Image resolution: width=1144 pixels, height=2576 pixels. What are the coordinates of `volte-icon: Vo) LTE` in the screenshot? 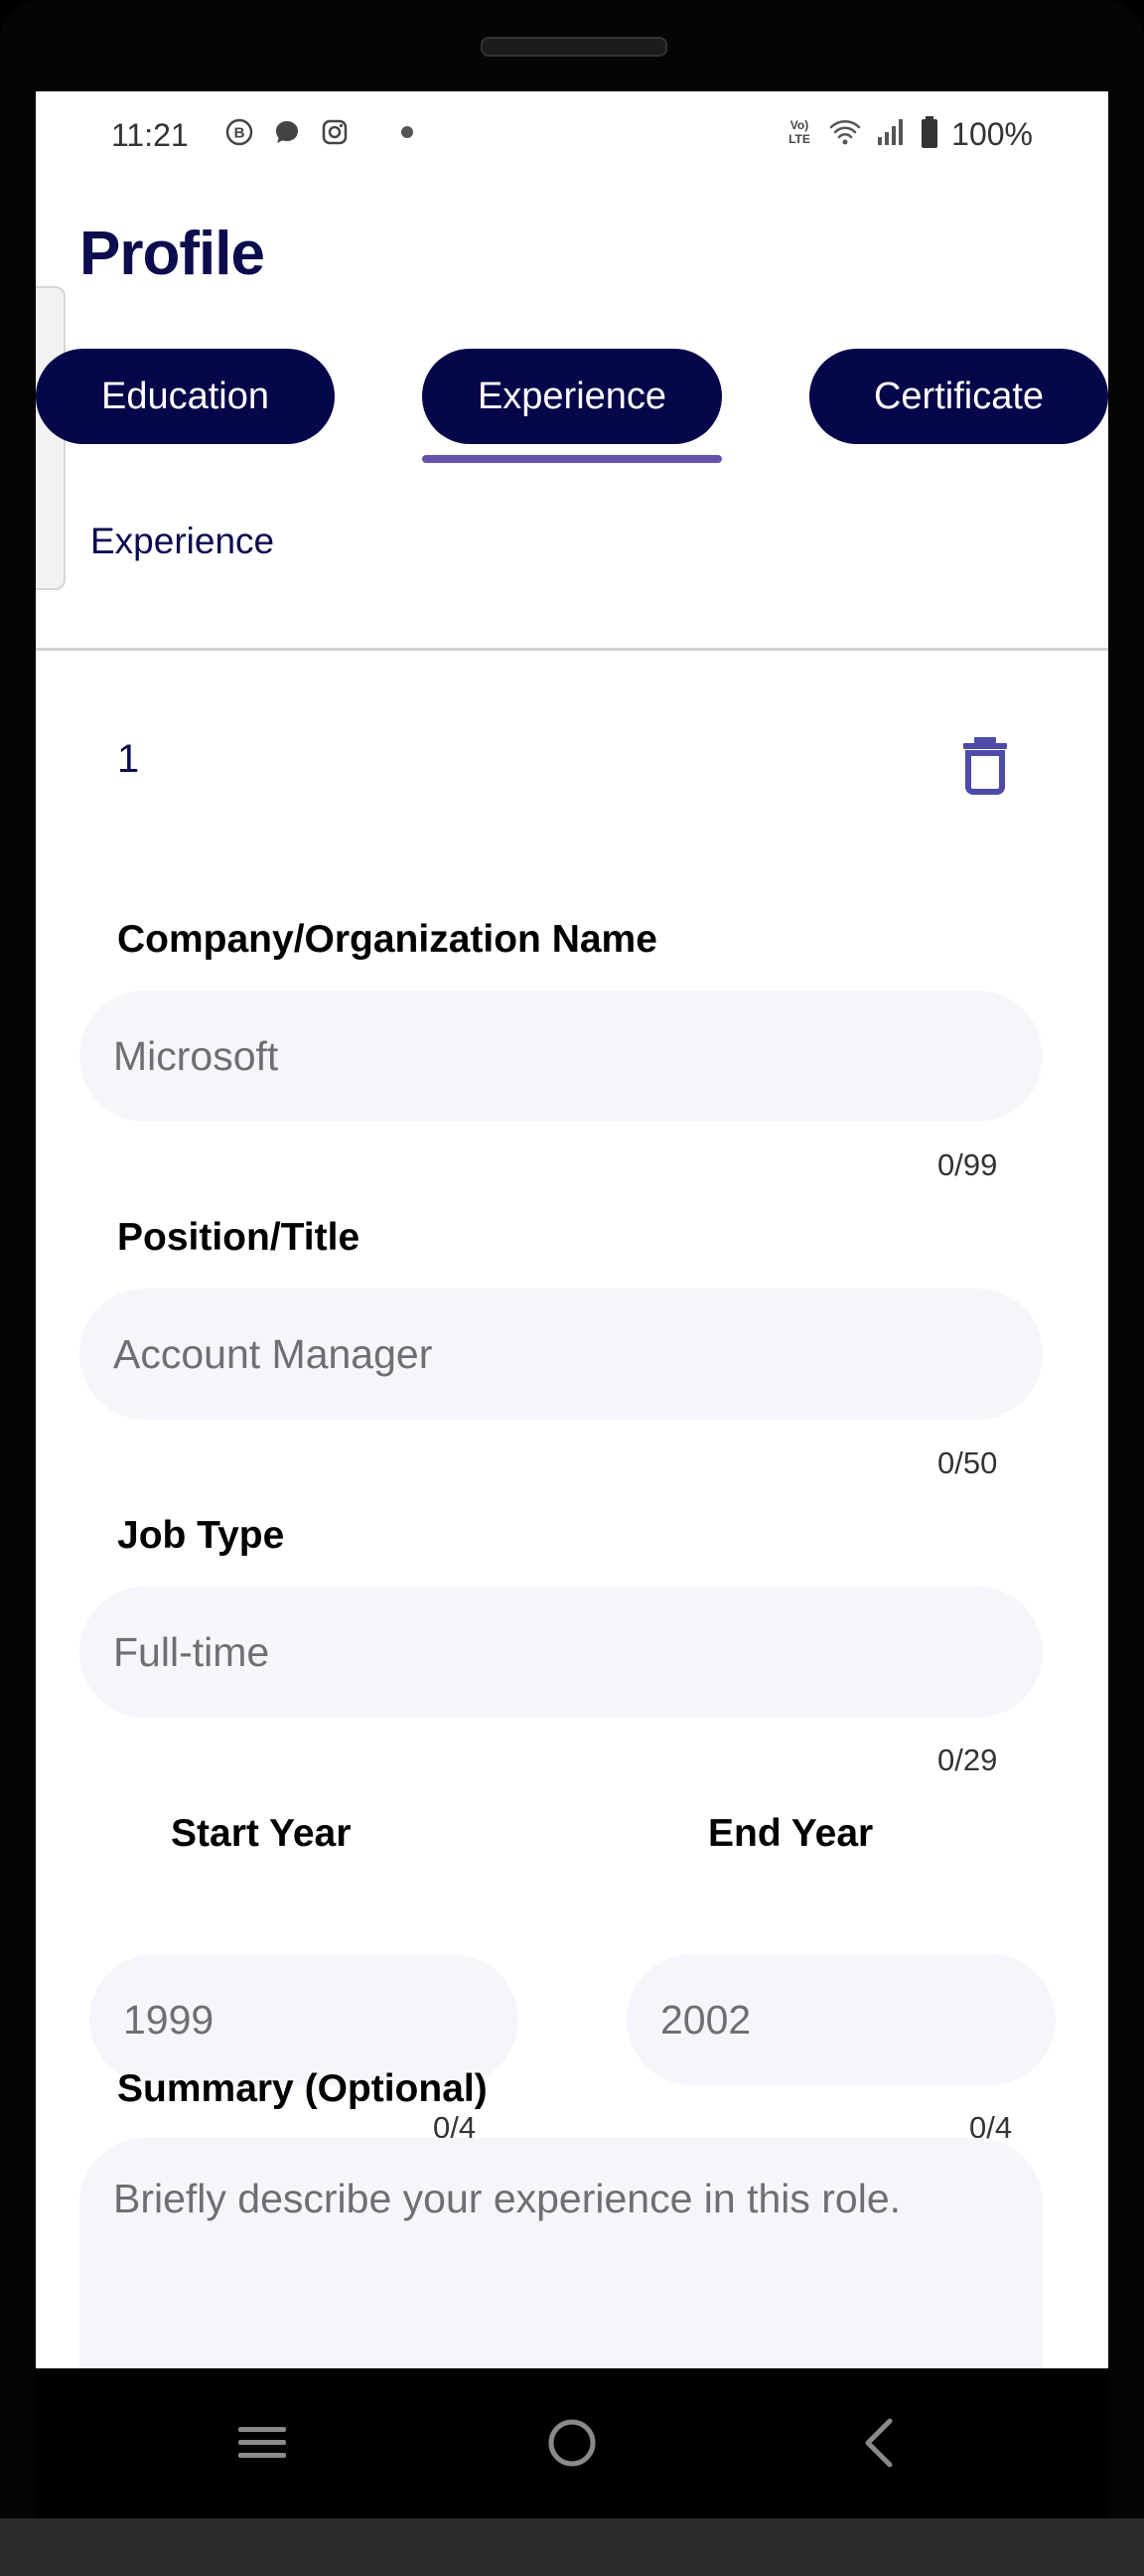 It's located at (799, 134).